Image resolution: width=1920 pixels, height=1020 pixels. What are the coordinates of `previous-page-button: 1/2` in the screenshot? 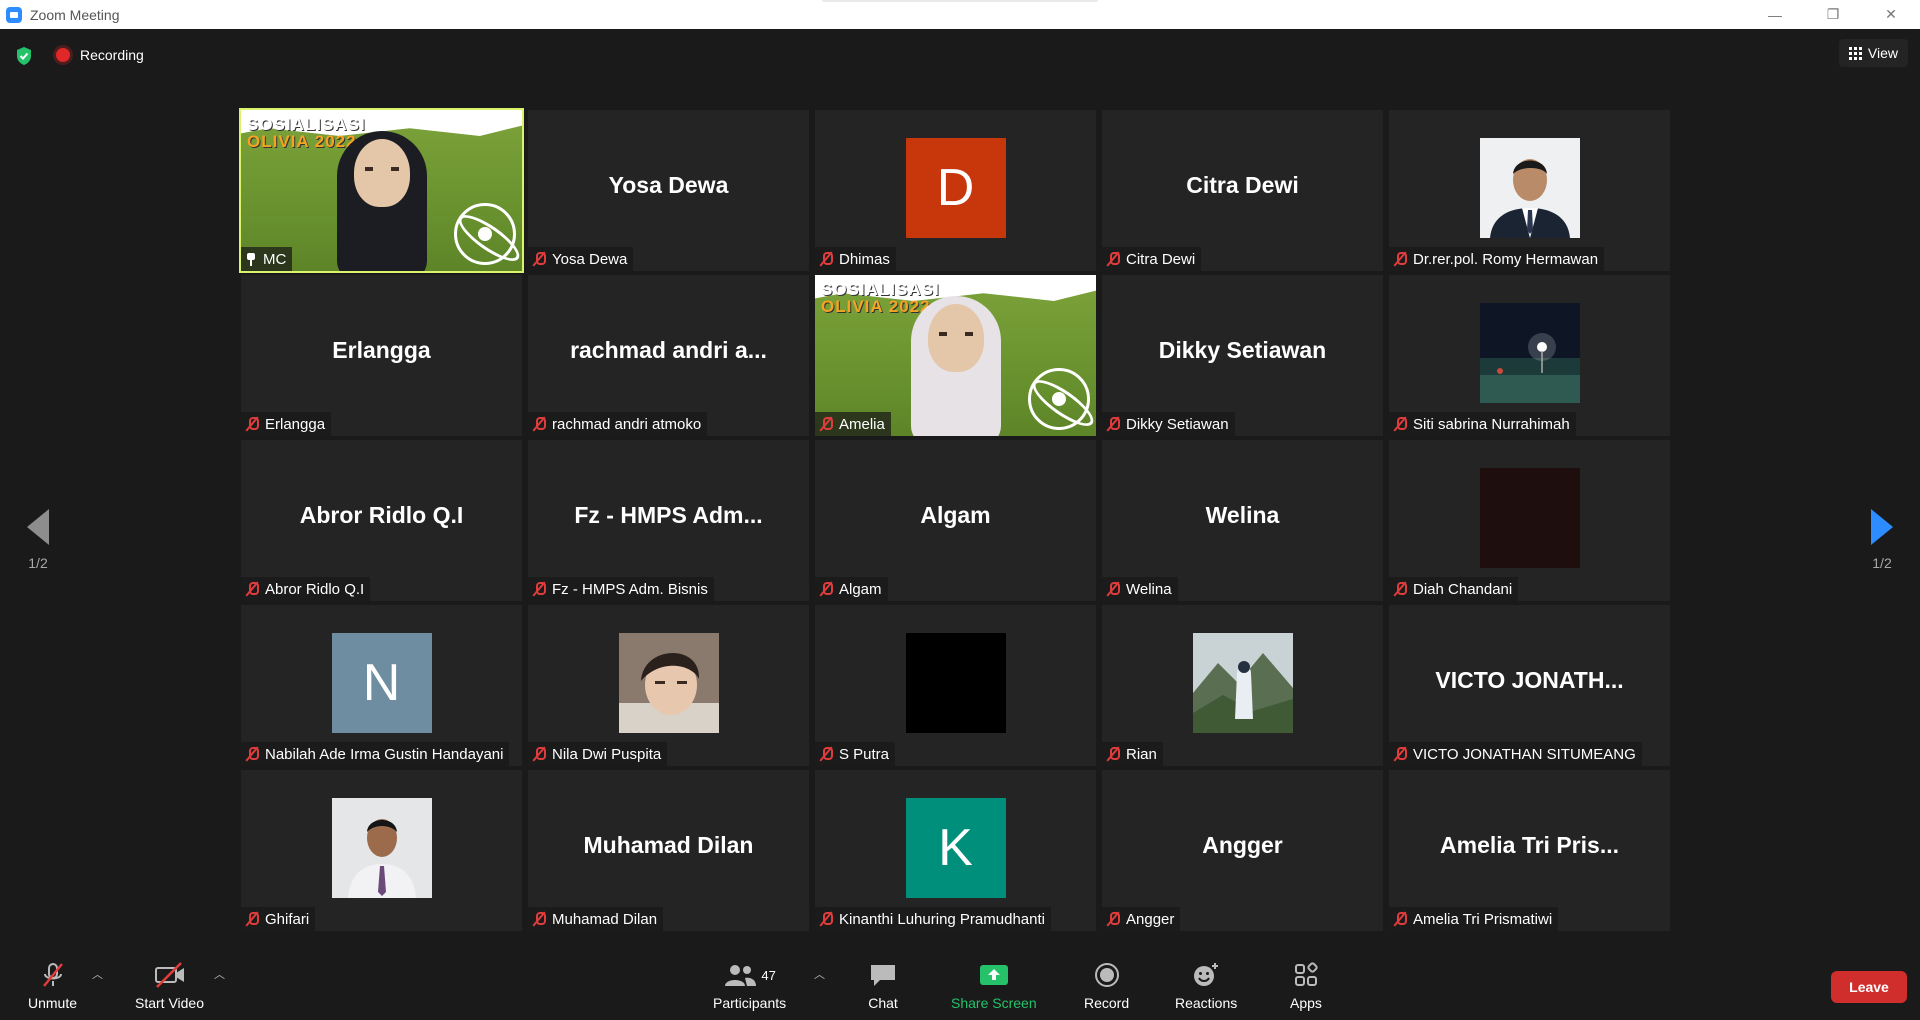 It's located at (38, 540).